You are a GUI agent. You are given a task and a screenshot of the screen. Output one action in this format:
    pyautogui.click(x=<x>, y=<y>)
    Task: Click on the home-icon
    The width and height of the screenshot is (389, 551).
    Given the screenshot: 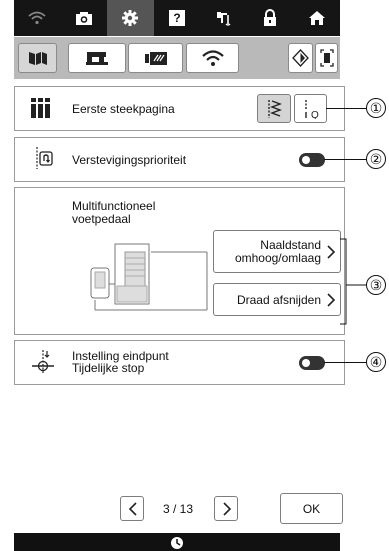 What is the action you would take?
    pyautogui.click(x=316, y=18)
    